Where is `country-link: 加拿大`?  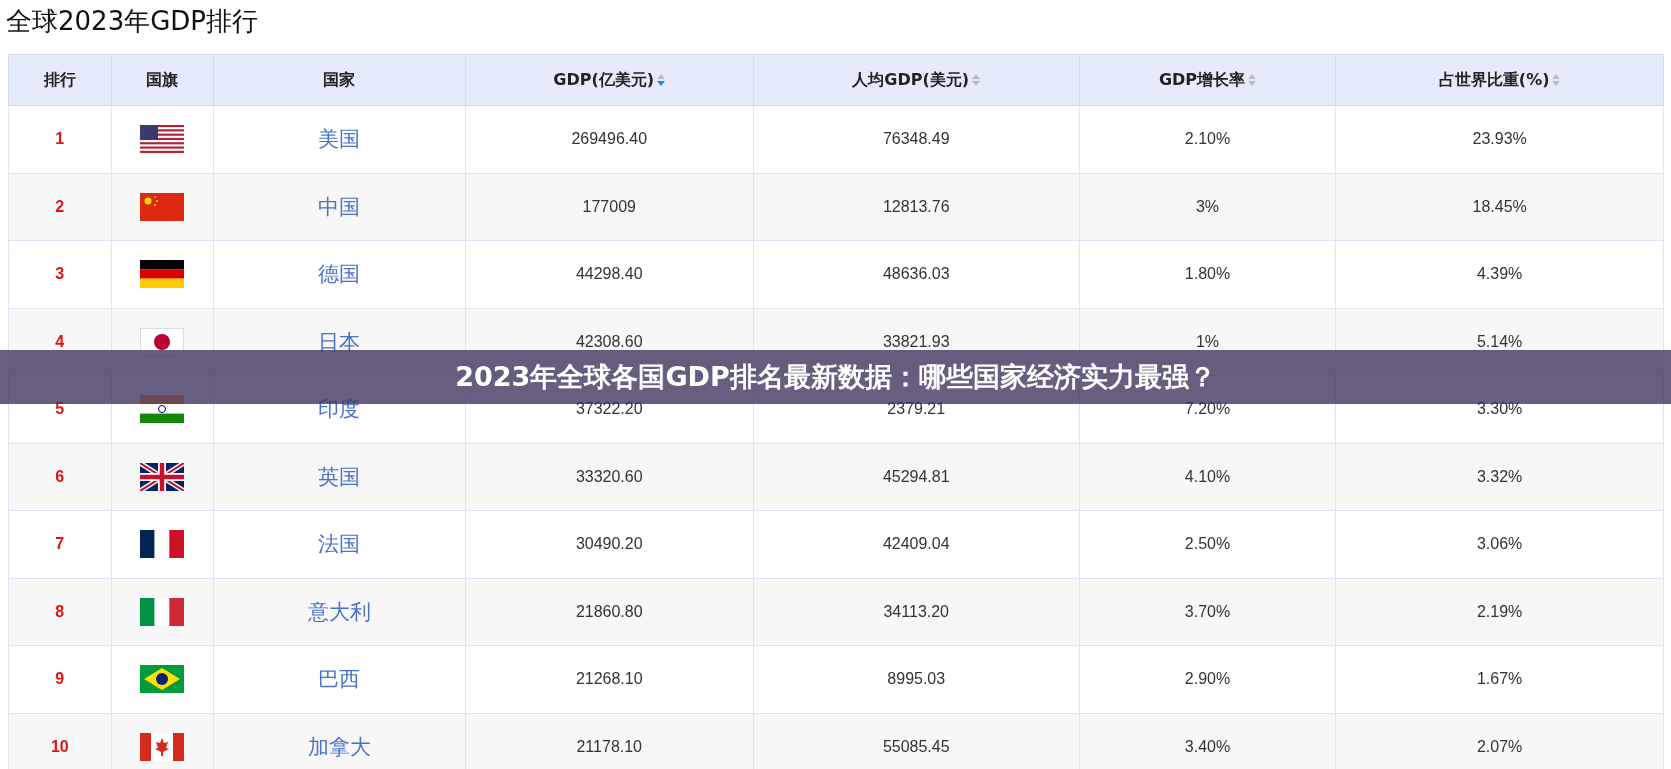
country-link: 加拿大 is located at coordinates (339, 746).